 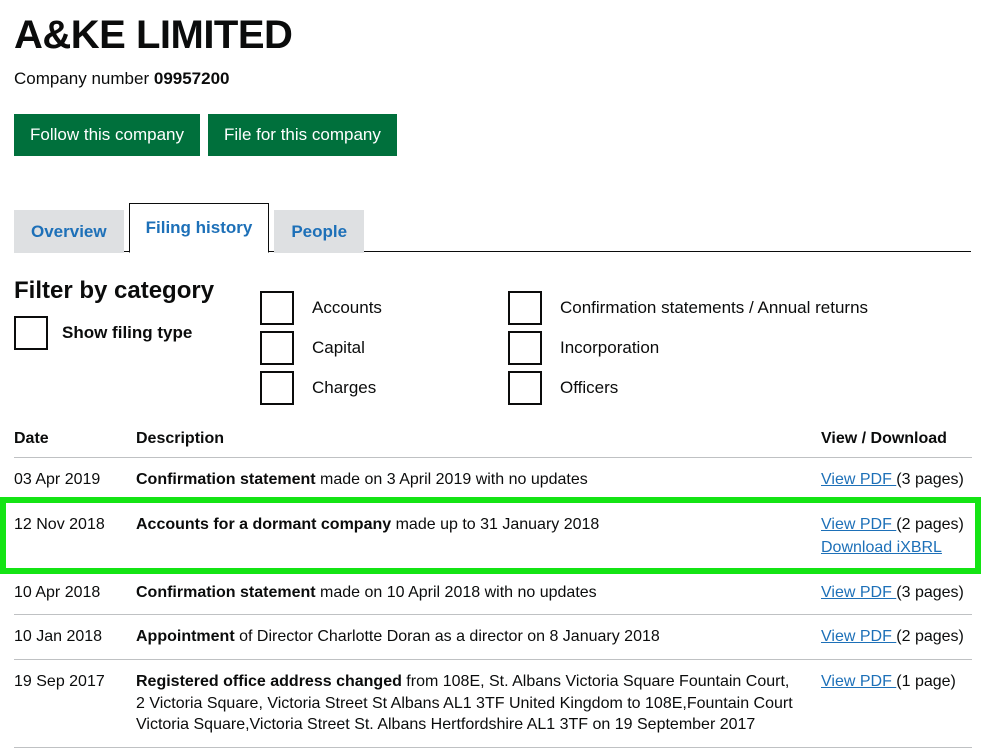 I want to click on company-number-label: Company number, so click(x=82, y=78).